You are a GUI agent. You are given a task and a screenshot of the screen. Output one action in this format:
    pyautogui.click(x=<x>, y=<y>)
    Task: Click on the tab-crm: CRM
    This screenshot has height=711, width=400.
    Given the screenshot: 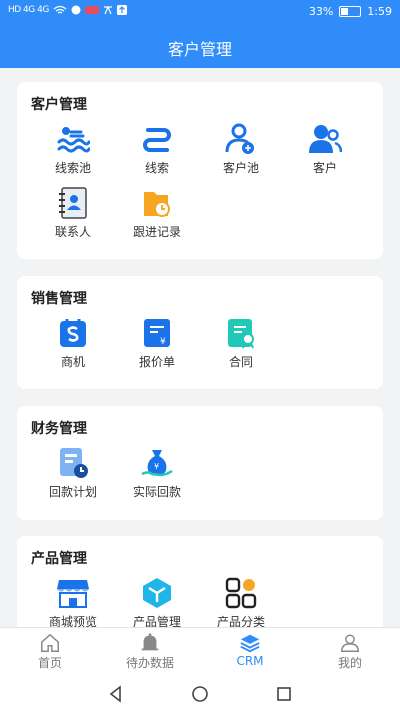 What is the action you would take?
    pyautogui.click(x=250, y=652)
    